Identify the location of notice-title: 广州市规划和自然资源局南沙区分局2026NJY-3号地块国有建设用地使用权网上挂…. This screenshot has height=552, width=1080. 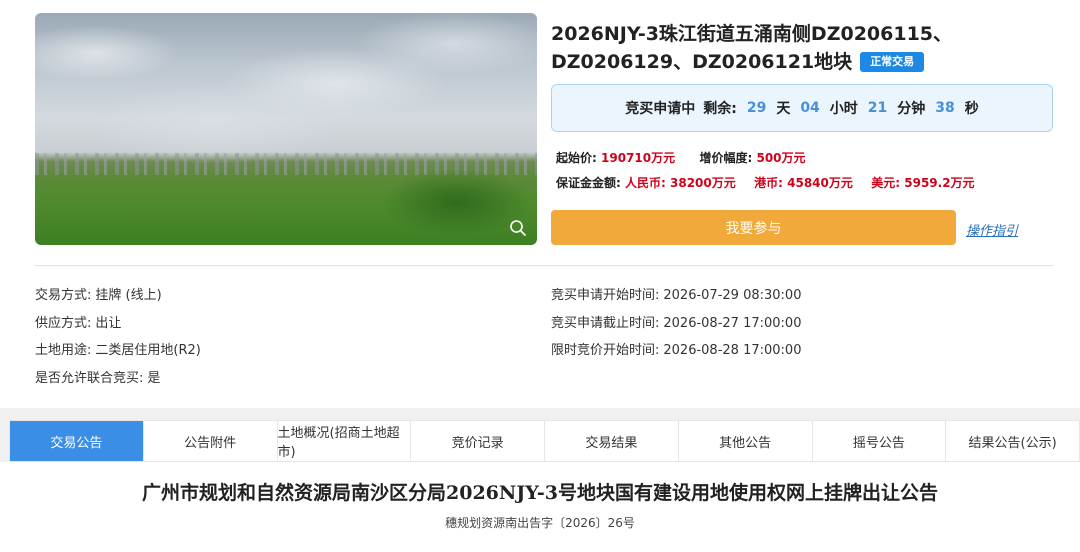
(540, 493).